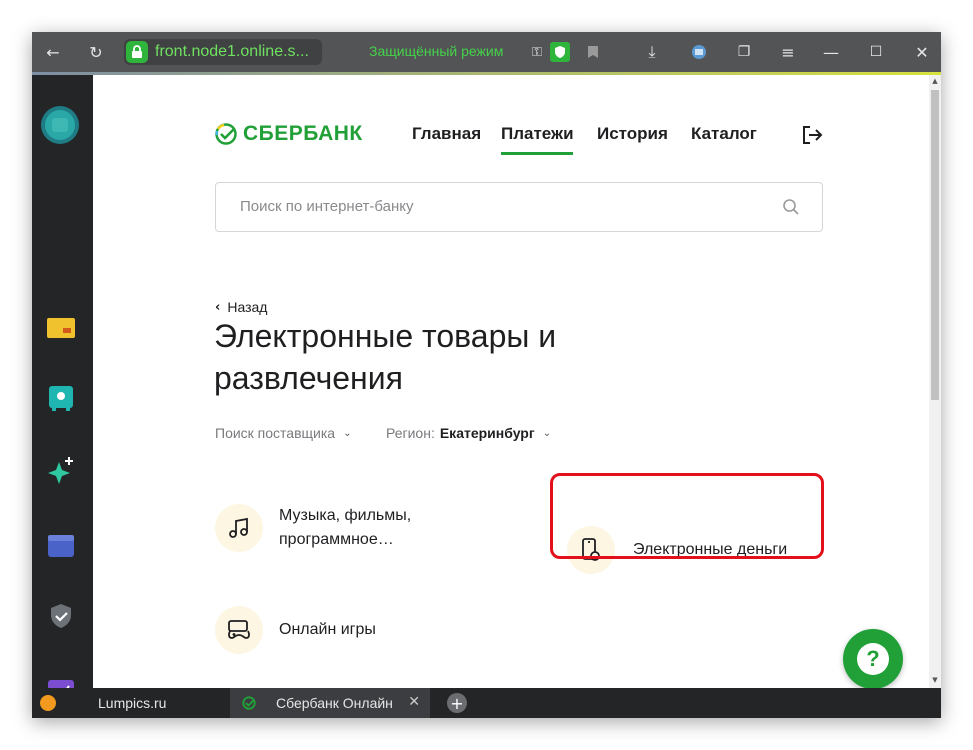  What do you see at coordinates (239, 528) in the screenshot?
I see `music-note-icon` at bounding box center [239, 528].